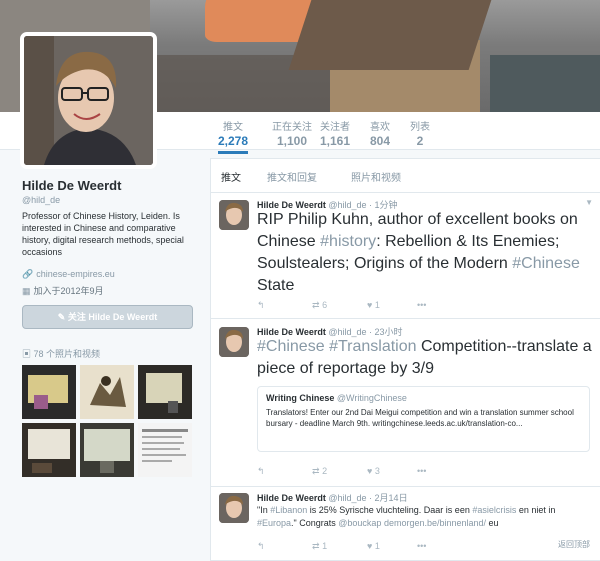 The width and height of the screenshot is (600, 561). Describe the element at coordinates (536, 510) in the screenshot. I see `tweet-text-part: en niet in` at that location.